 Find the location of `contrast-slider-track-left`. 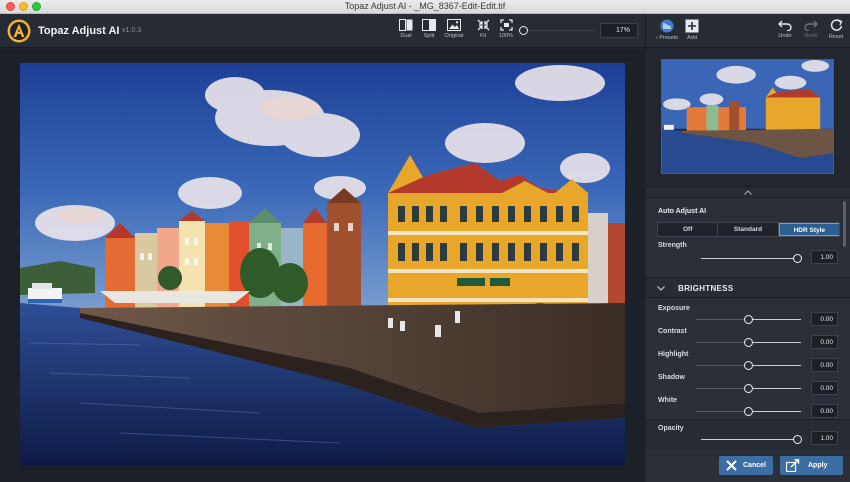

contrast-slider-track-left is located at coordinates (722, 342).